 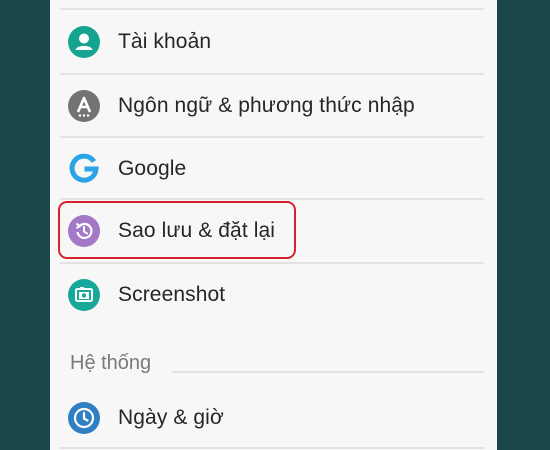 I want to click on language-input-icon, so click(x=84, y=106).